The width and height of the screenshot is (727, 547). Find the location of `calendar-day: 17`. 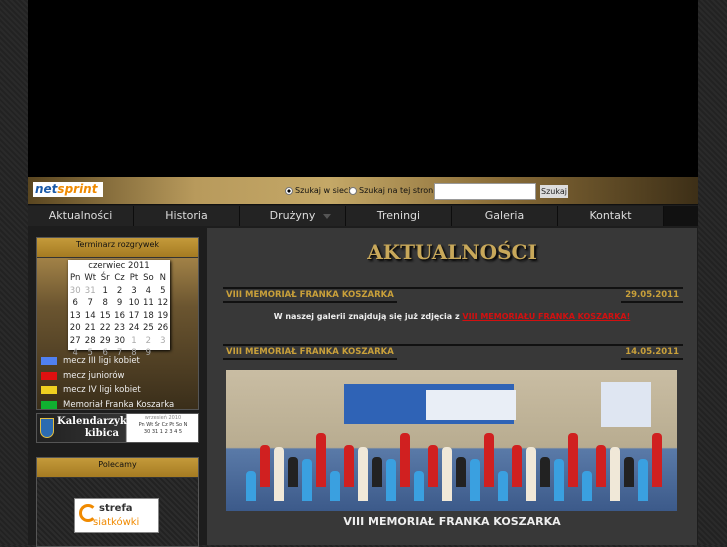

calendar-day: 17 is located at coordinates (134, 316).